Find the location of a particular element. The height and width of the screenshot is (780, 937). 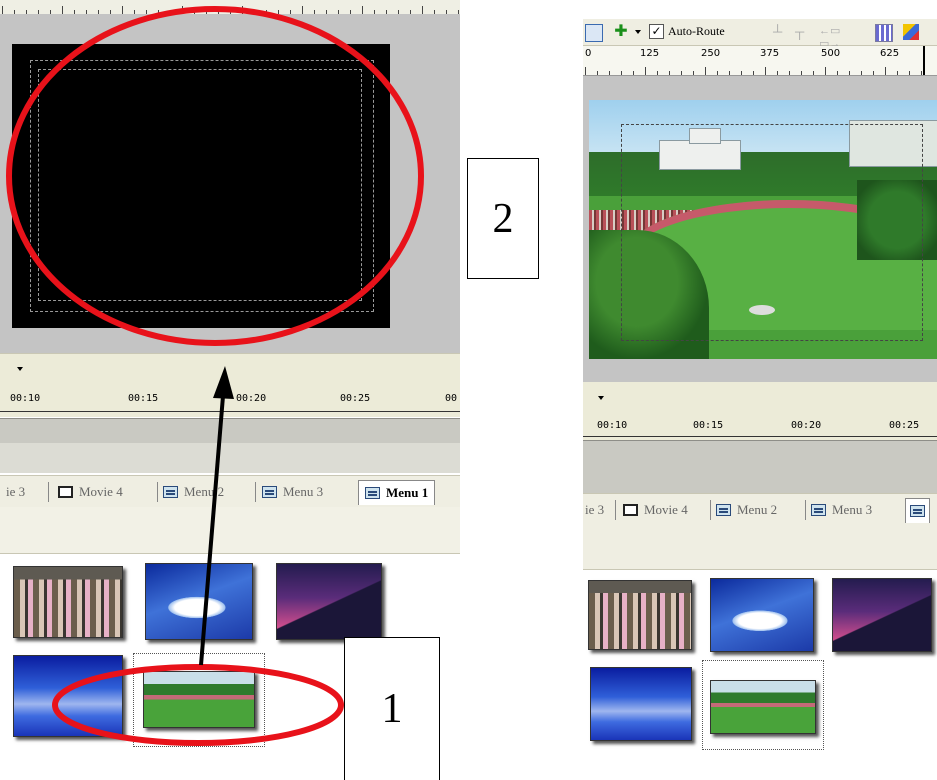

left-library-header is located at coordinates (230, 530).